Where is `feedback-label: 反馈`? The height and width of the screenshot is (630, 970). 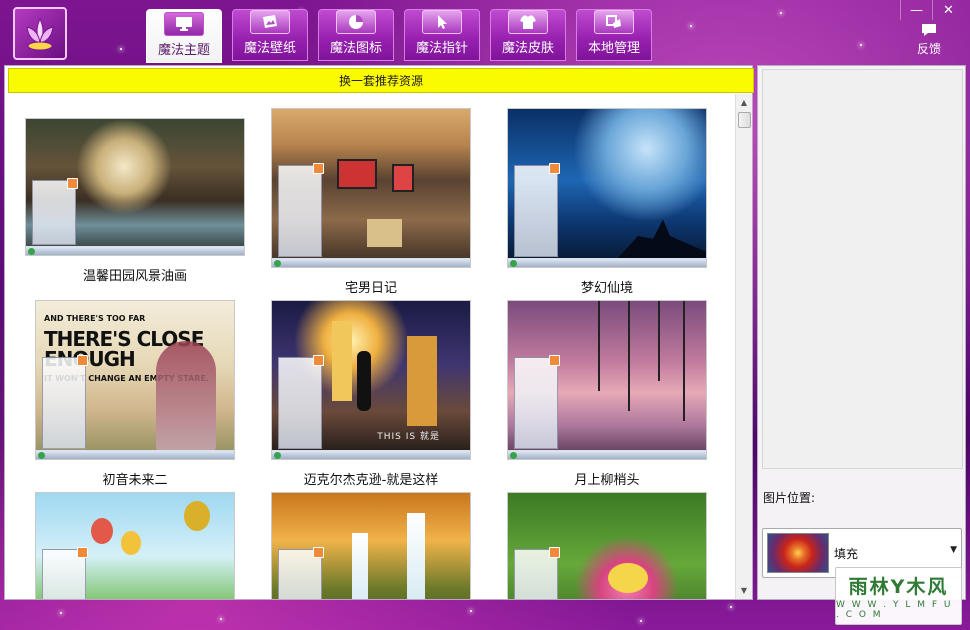
feedback-label: 反馈 is located at coordinates (928, 49).